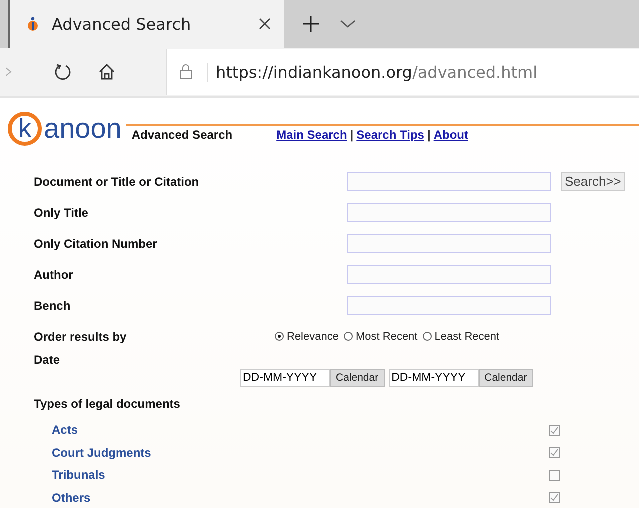 The width and height of the screenshot is (639, 508). What do you see at coordinates (72, 497) in the screenshot?
I see `document-type-label: Others` at bounding box center [72, 497].